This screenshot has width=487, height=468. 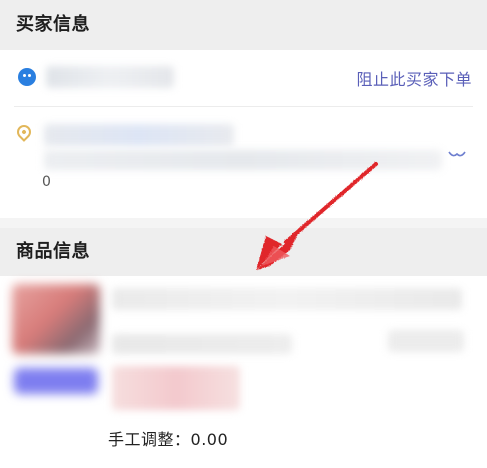 I want to click on goods-info-title: 商品信息, so click(x=53, y=251).